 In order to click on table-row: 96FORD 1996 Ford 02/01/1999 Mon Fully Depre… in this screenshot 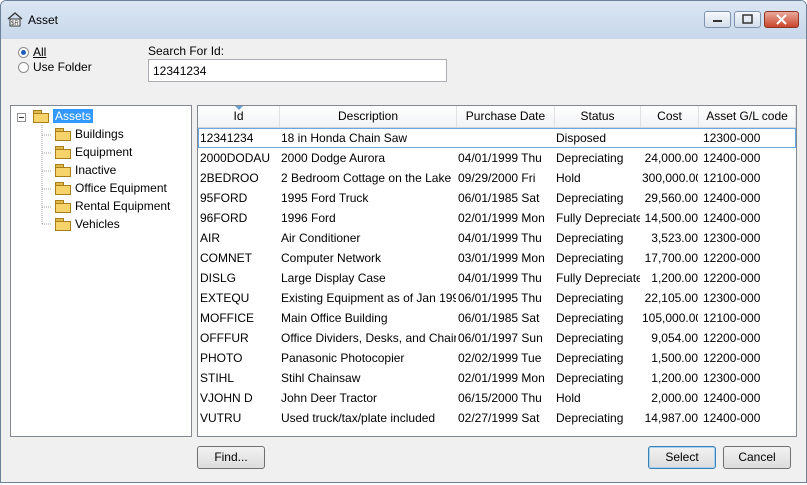, I will do `click(497, 218)`.